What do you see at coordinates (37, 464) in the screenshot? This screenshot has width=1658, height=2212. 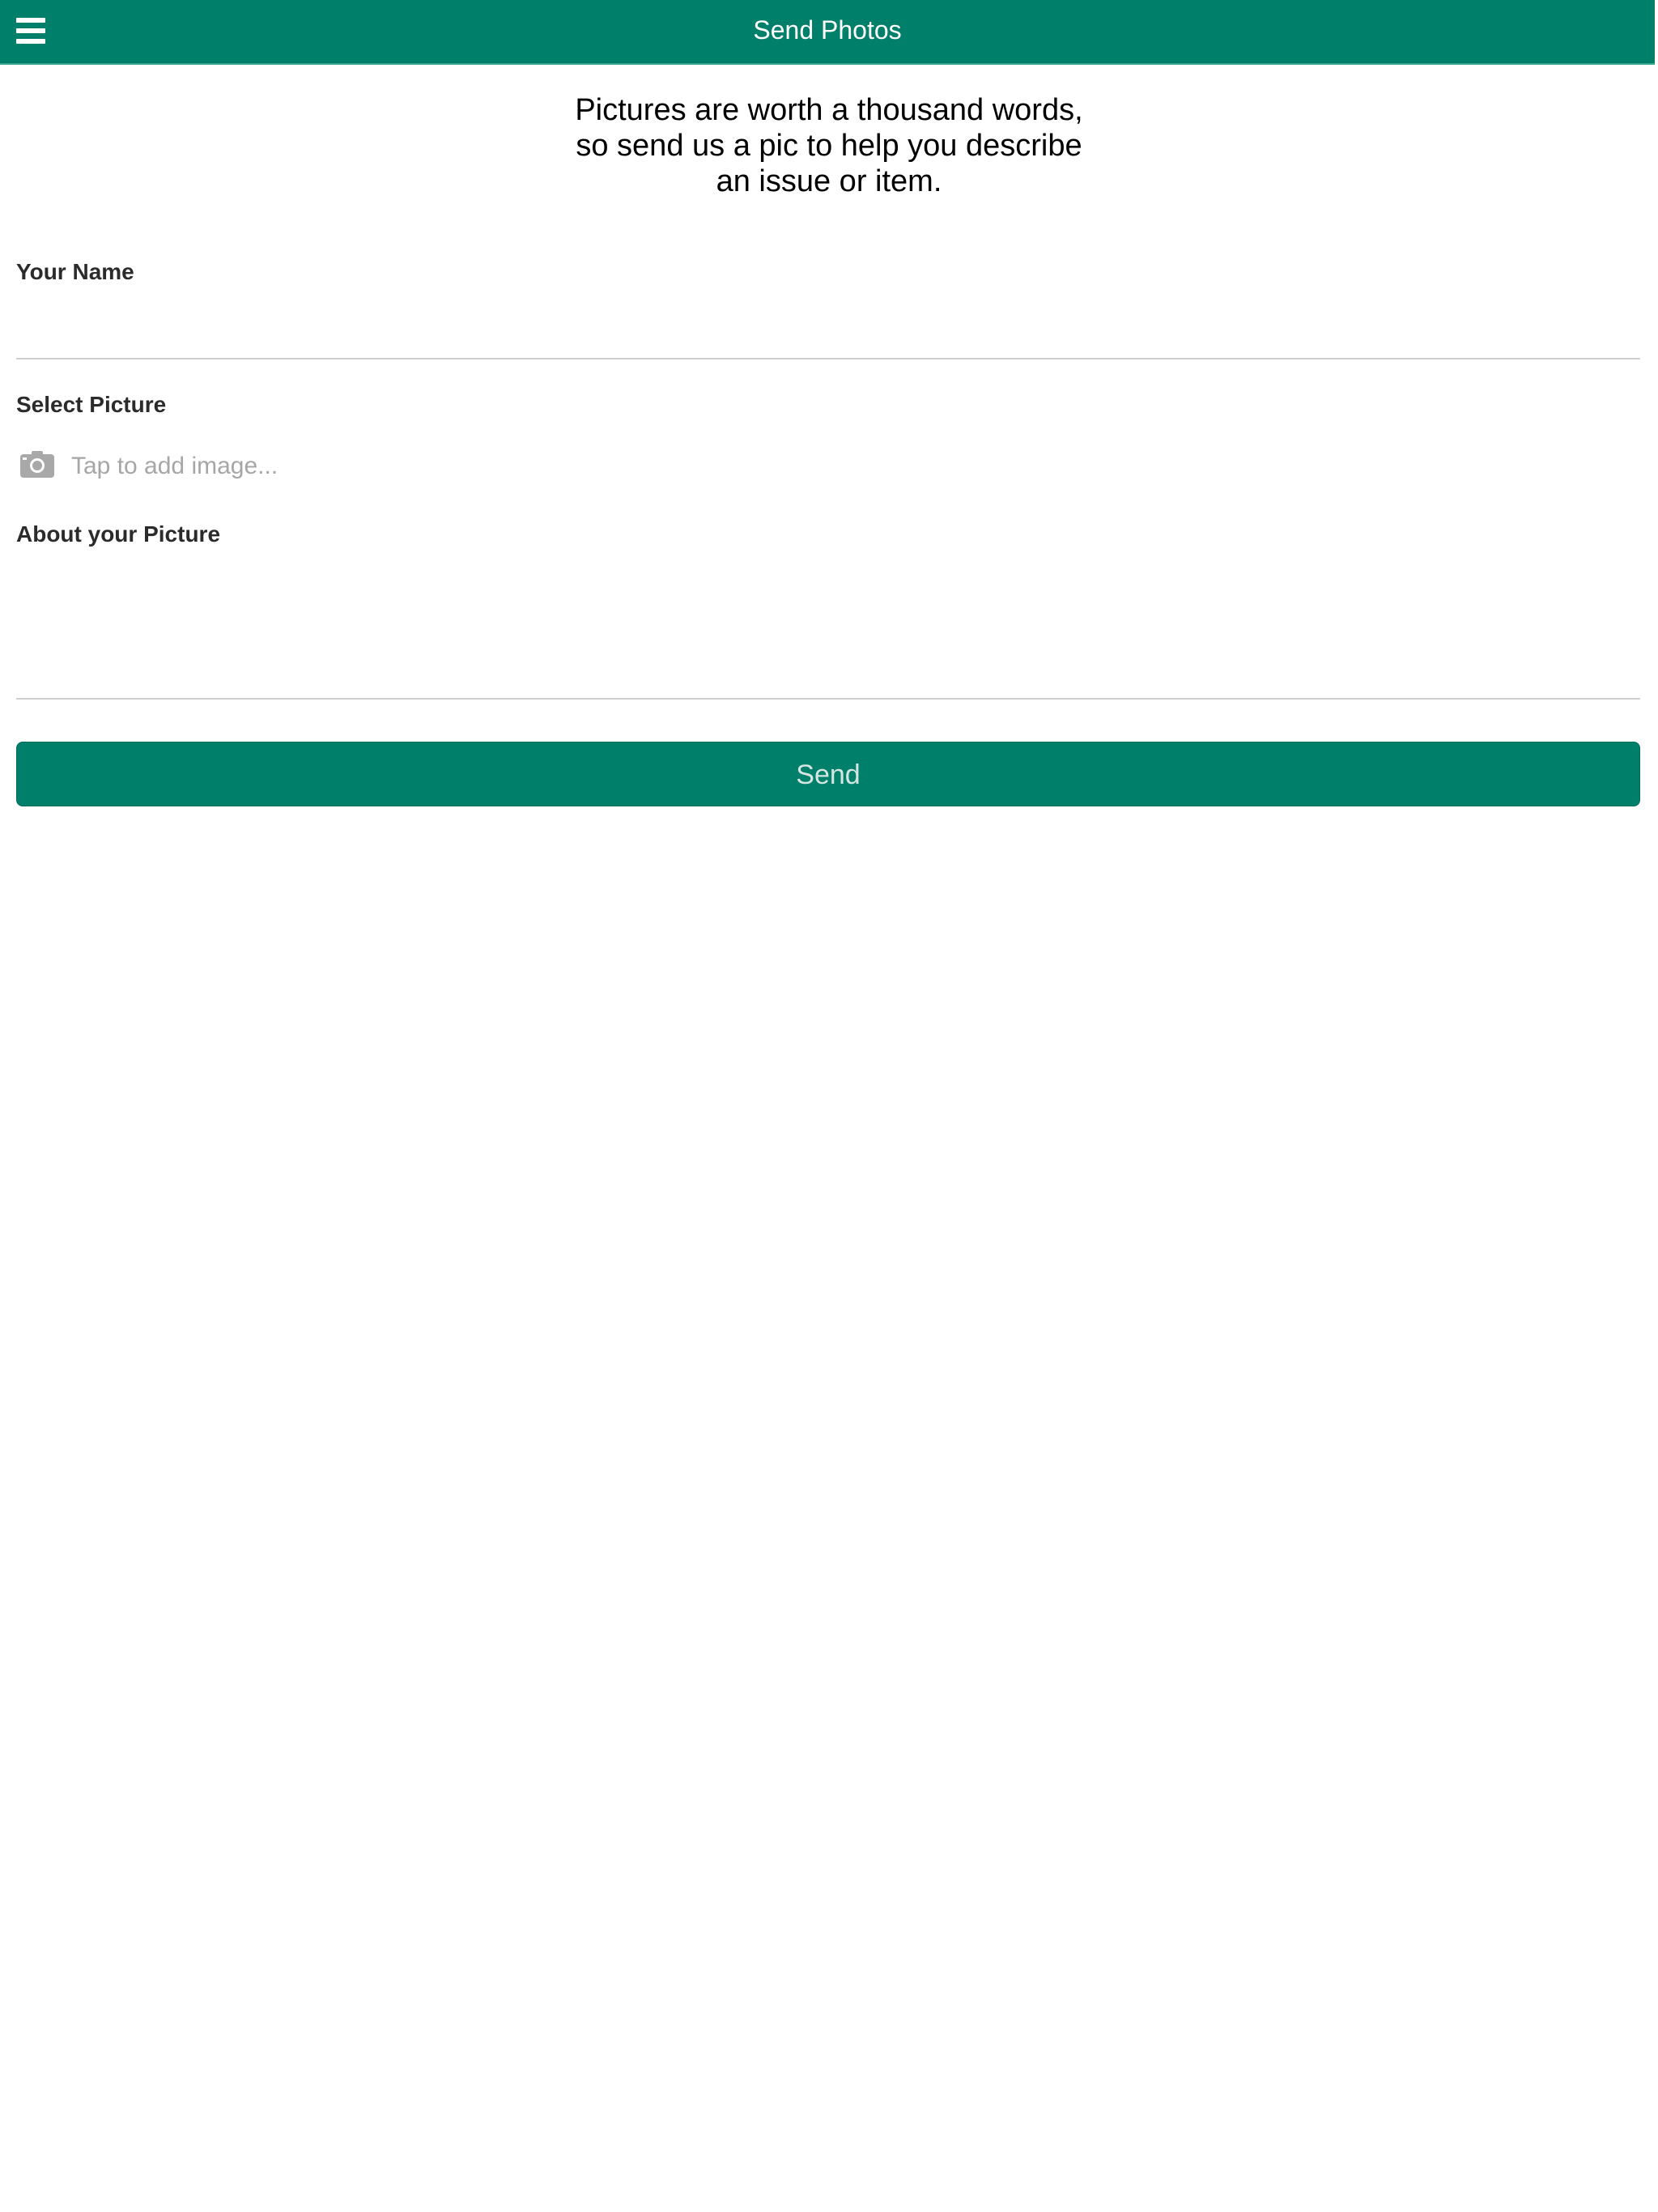 I see `camera-icon` at bounding box center [37, 464].